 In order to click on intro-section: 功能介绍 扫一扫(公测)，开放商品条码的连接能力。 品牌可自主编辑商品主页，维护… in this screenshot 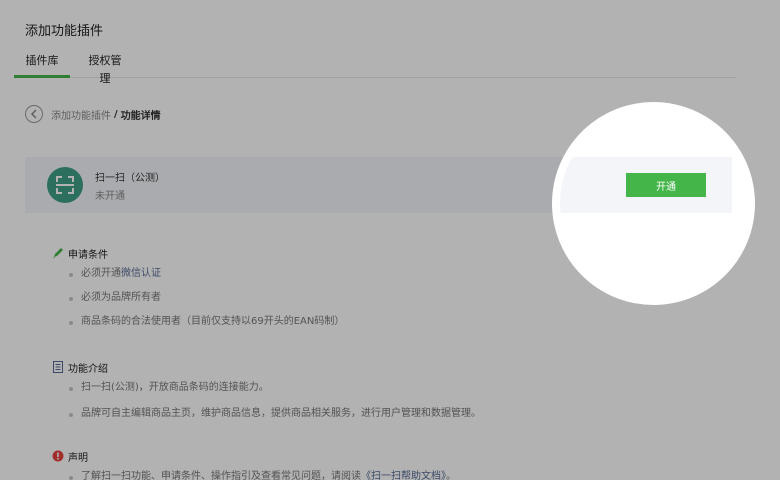, I will do `click(266, 394)`.